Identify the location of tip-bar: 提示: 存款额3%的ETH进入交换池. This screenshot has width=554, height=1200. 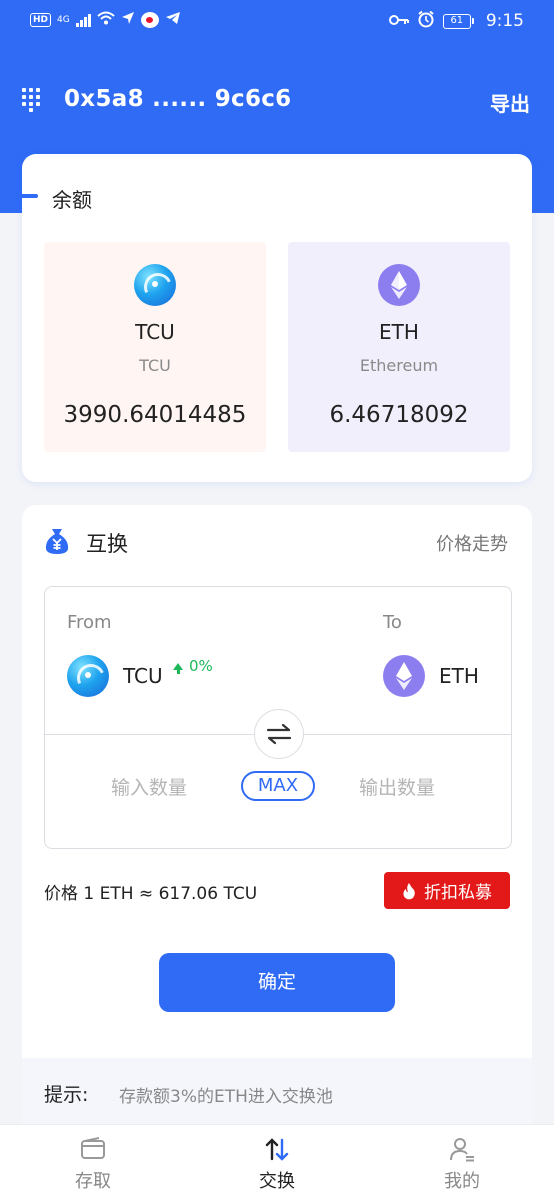
(277, 1091).